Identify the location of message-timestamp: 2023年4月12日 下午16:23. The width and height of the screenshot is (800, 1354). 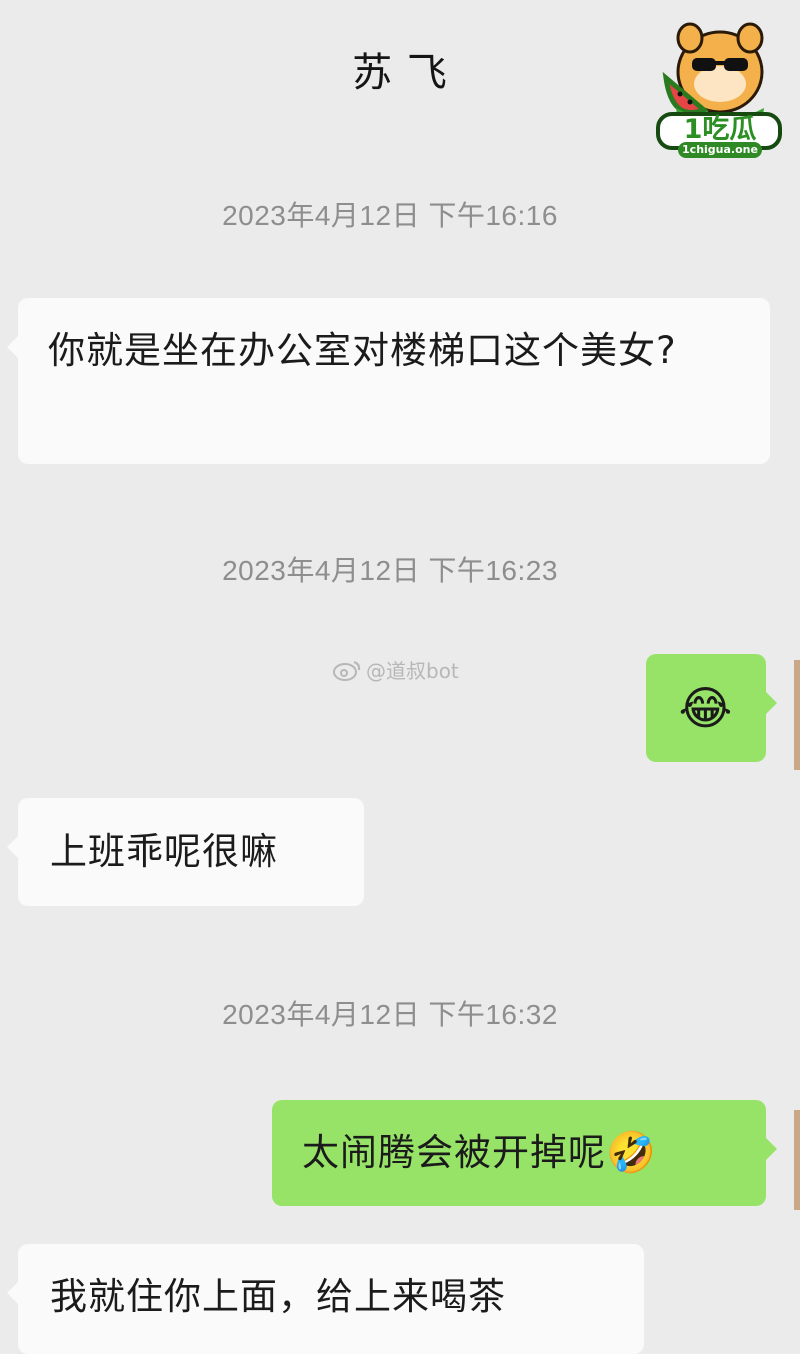
(390, 570).